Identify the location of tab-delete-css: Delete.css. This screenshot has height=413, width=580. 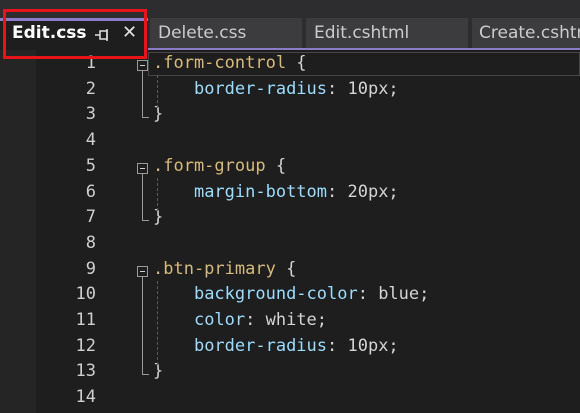
(226, 34).